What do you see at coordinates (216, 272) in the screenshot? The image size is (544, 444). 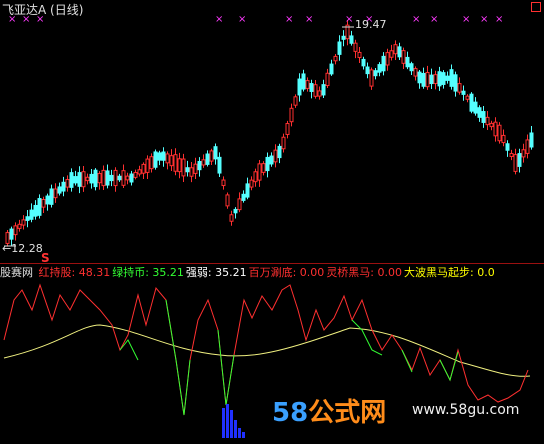 I see `indicator-item-2: 强弱: 35.21` at bounding box center [216, 272].